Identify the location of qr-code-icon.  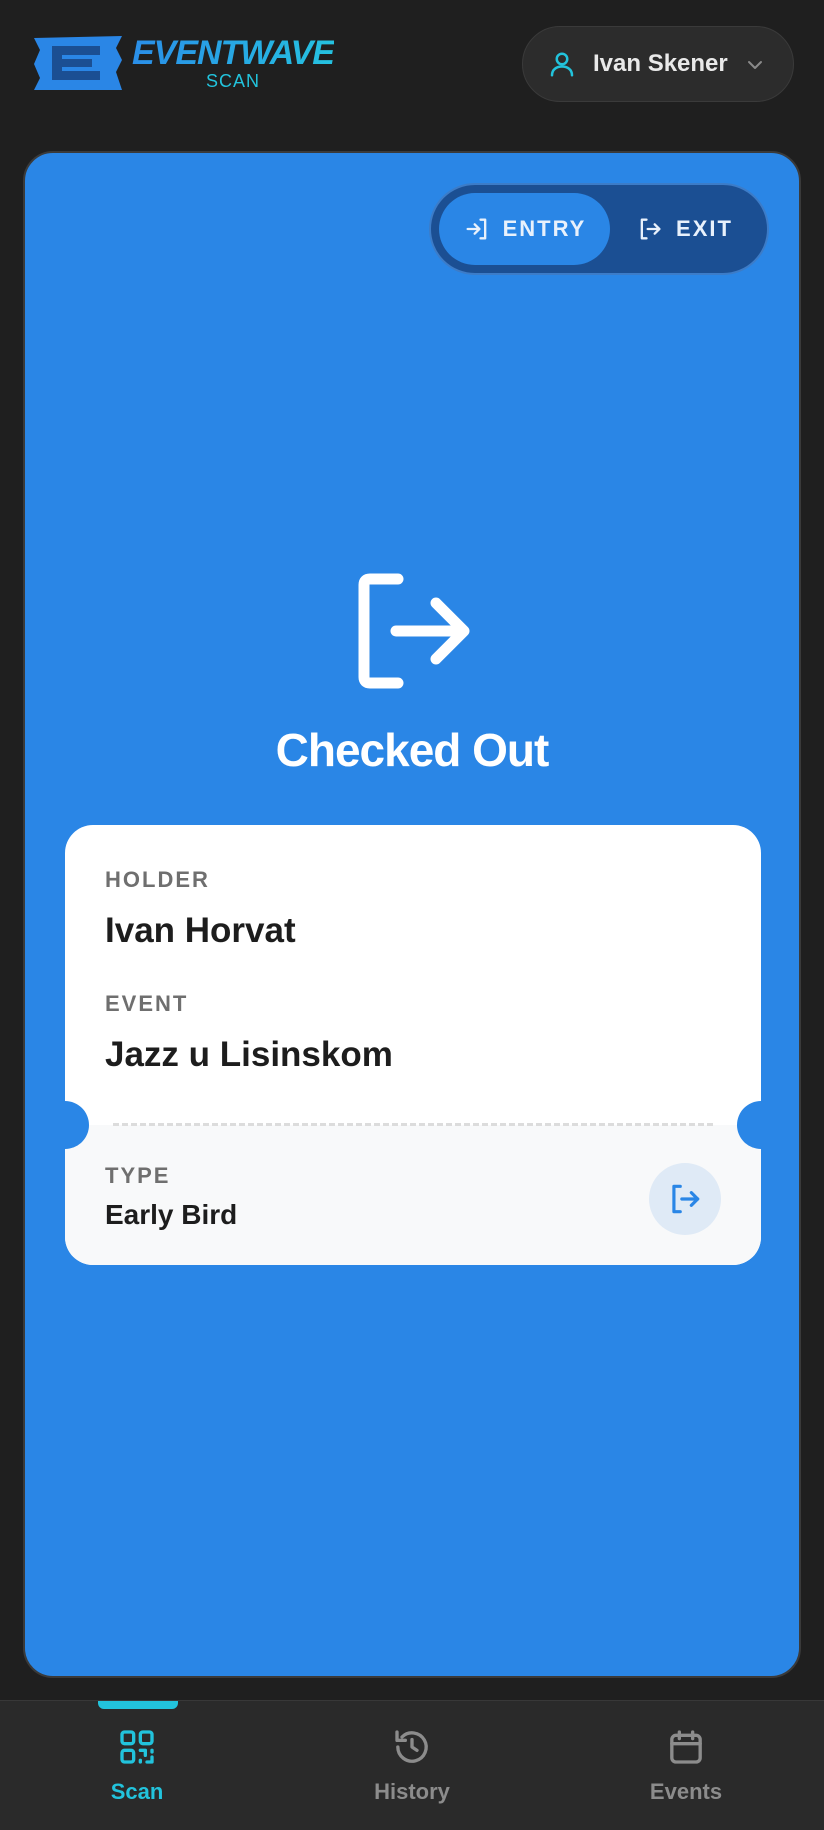
(137, 1747).